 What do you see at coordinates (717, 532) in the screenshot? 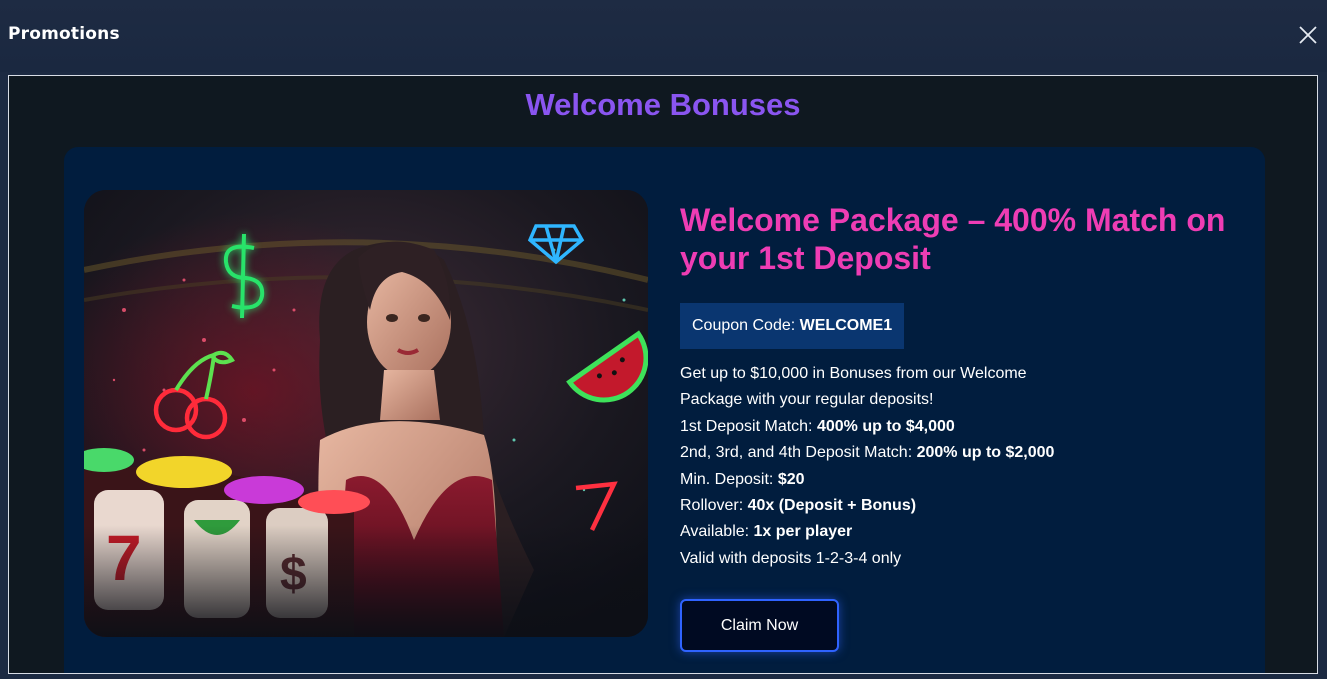
I see `detail-label: Available:` at bounding box center [717, 532].